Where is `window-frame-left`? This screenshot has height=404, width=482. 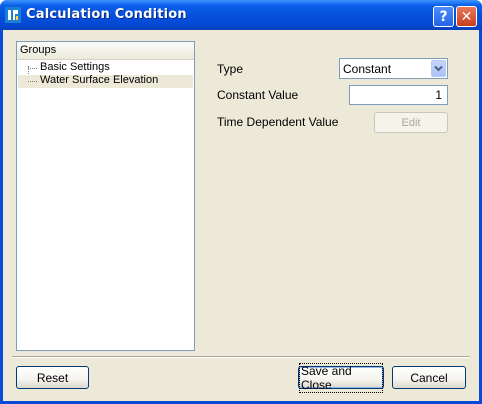 window-frame-left is located at coordinates (1, 217).